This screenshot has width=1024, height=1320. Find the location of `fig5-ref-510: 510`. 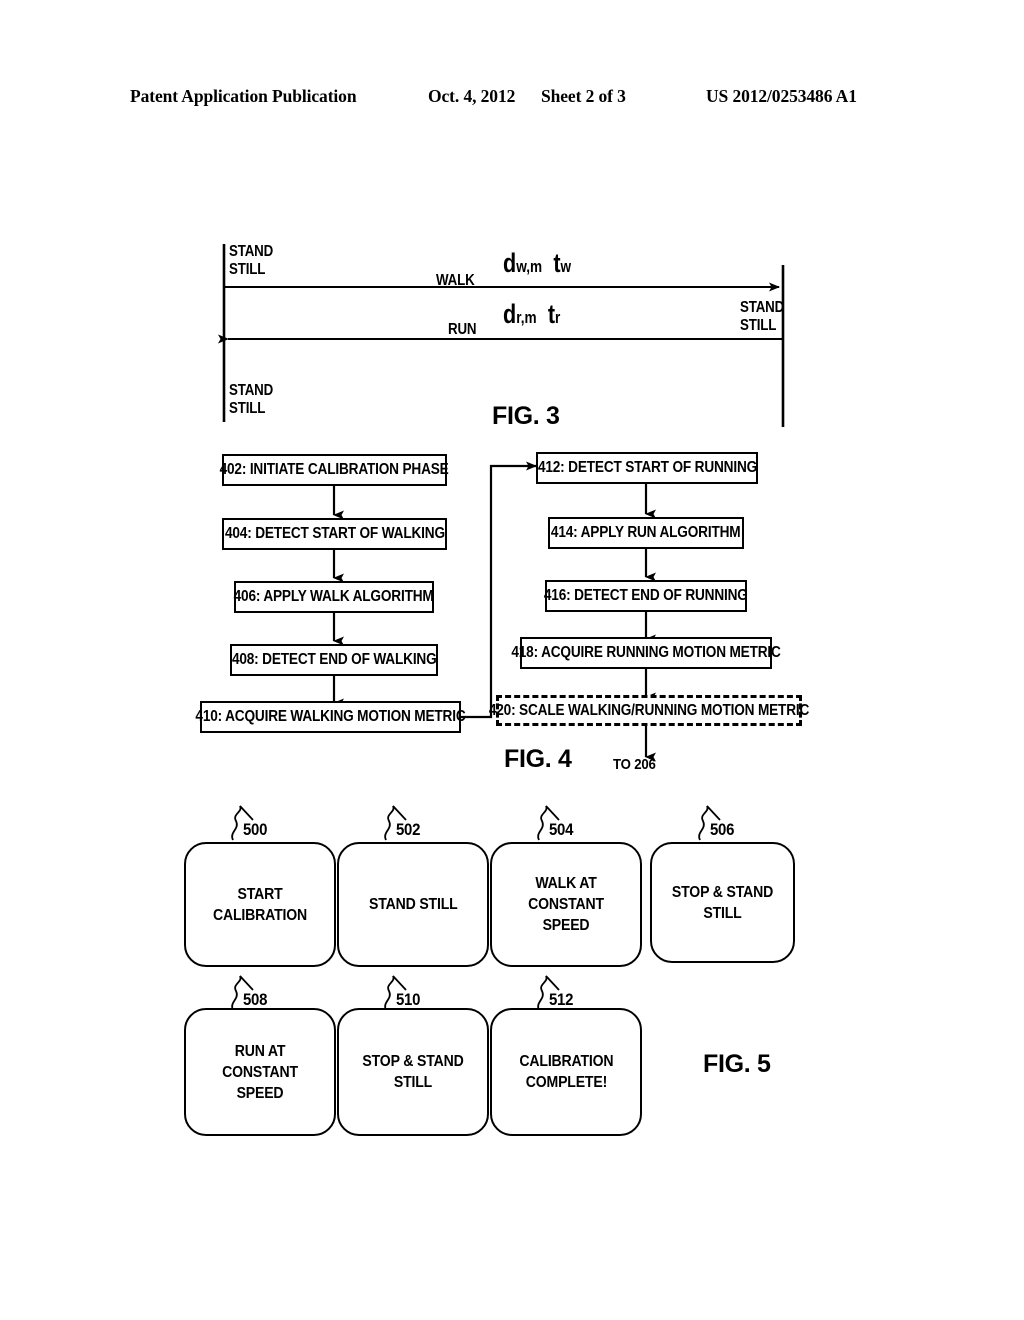

fig5-ref-510: 510 is located at coordinates (408, 999).